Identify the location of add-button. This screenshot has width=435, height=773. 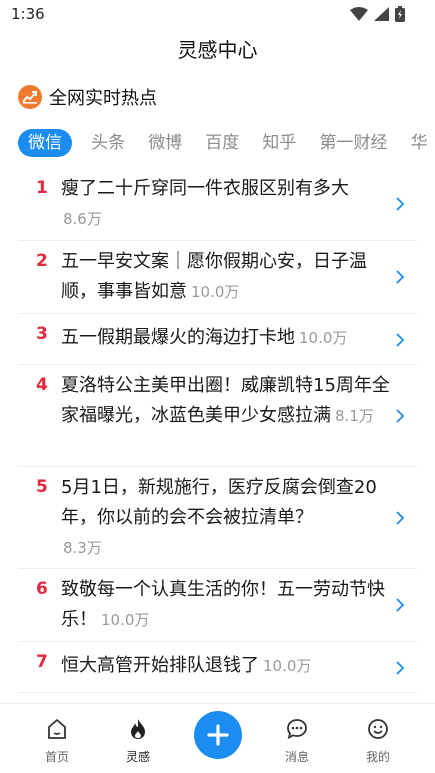
(218, 735).